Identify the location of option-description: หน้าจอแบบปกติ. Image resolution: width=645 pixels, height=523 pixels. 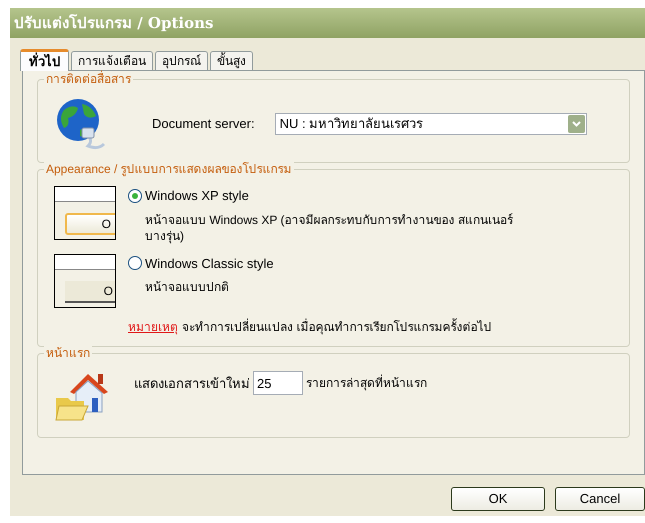
(187, 287).